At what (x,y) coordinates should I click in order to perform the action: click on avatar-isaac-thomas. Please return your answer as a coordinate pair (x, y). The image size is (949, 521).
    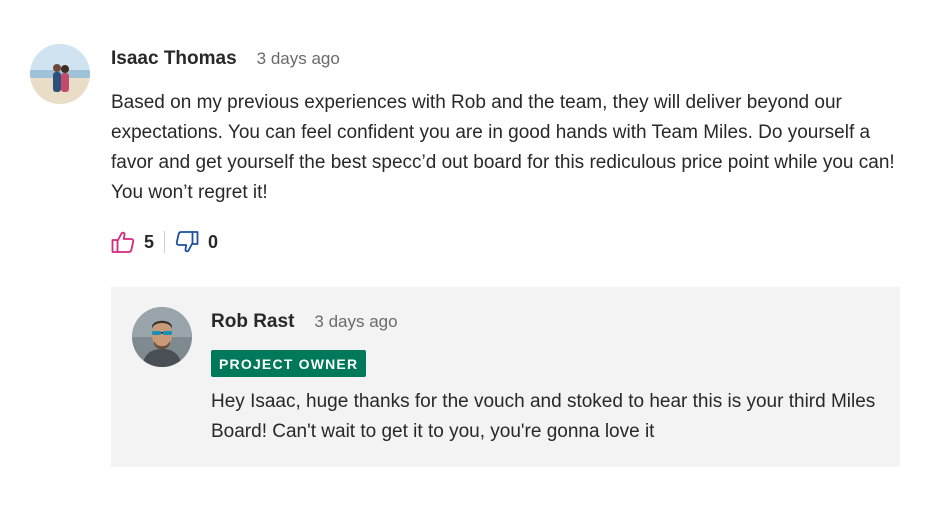
    Looking at the image, I should click on (60, 74).